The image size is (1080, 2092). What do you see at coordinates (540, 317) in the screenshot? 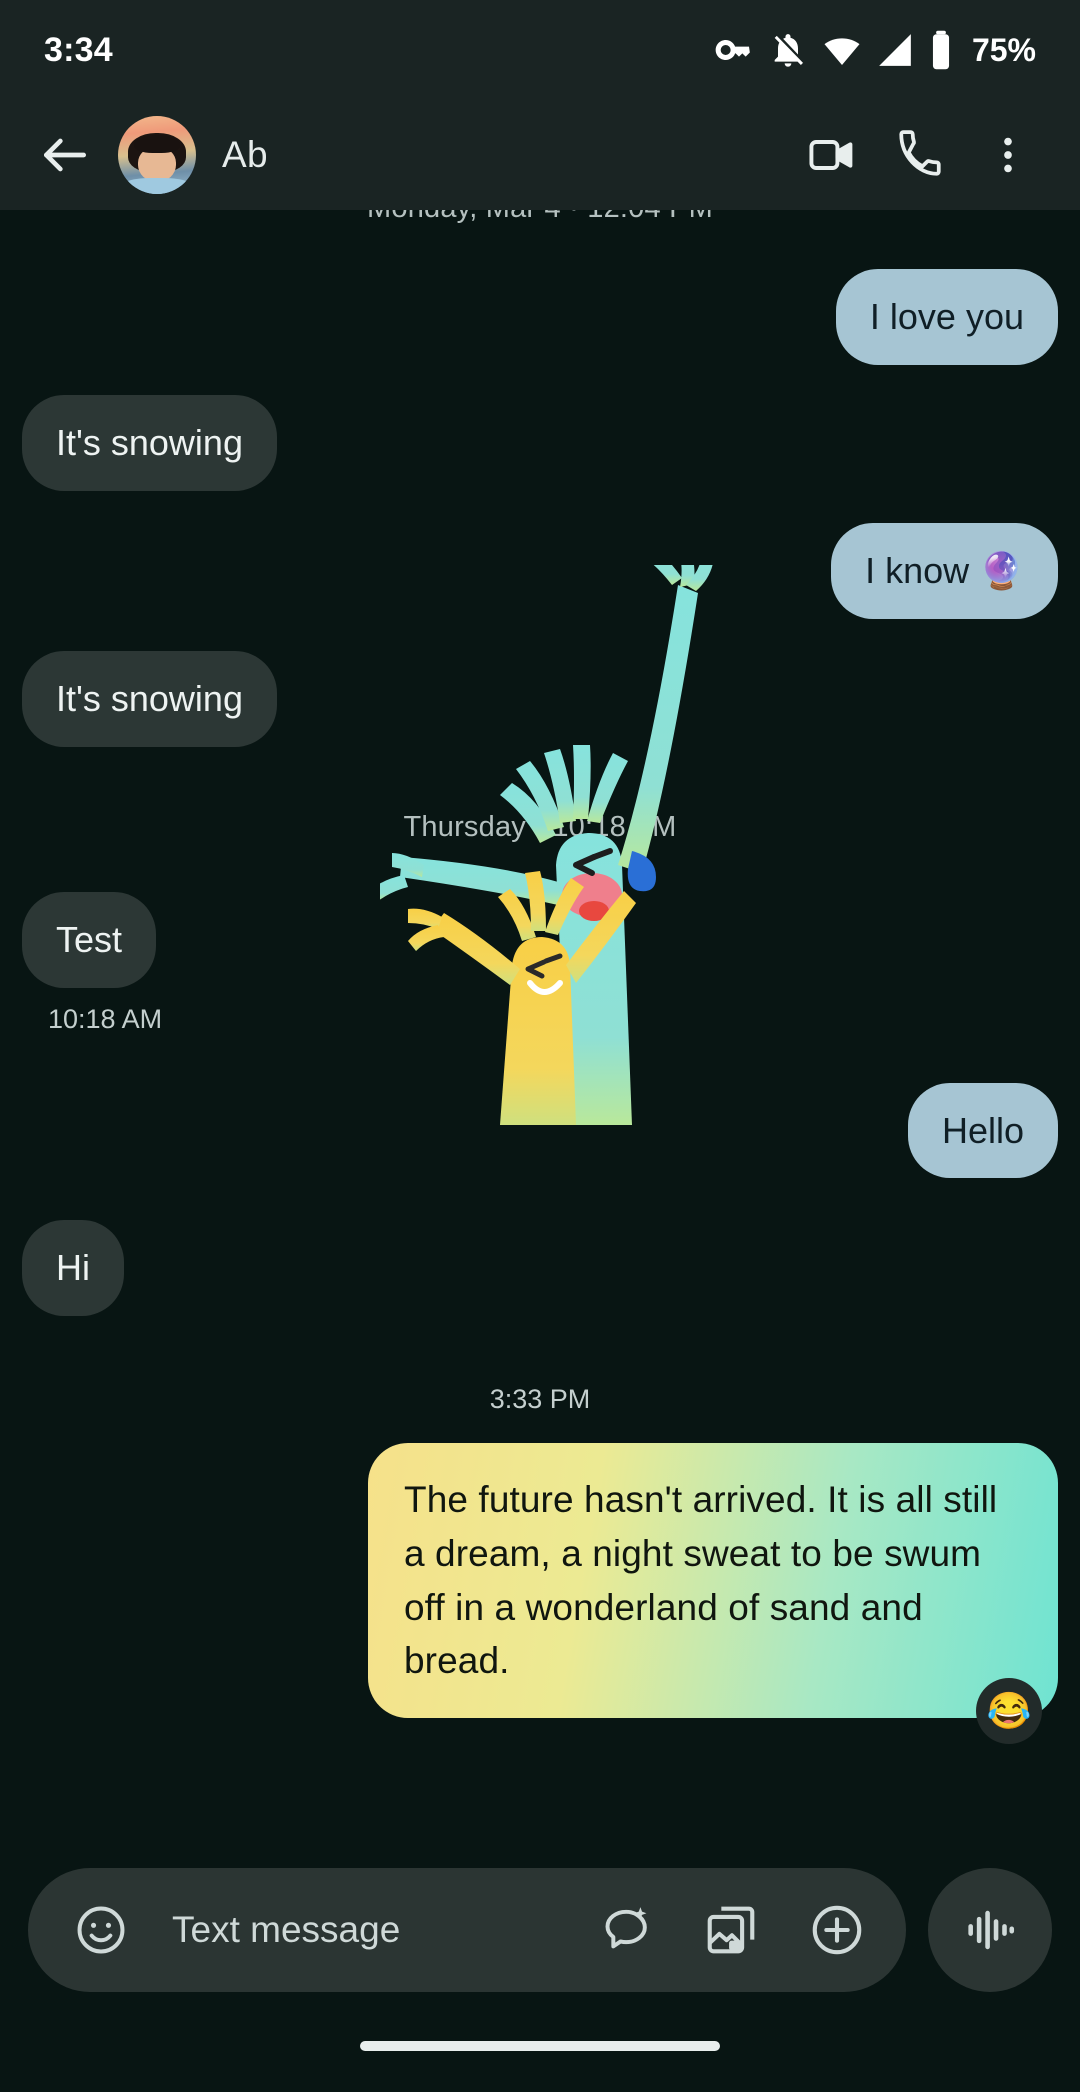
I see `message-row: I love you` at bounding box center [540, 317].